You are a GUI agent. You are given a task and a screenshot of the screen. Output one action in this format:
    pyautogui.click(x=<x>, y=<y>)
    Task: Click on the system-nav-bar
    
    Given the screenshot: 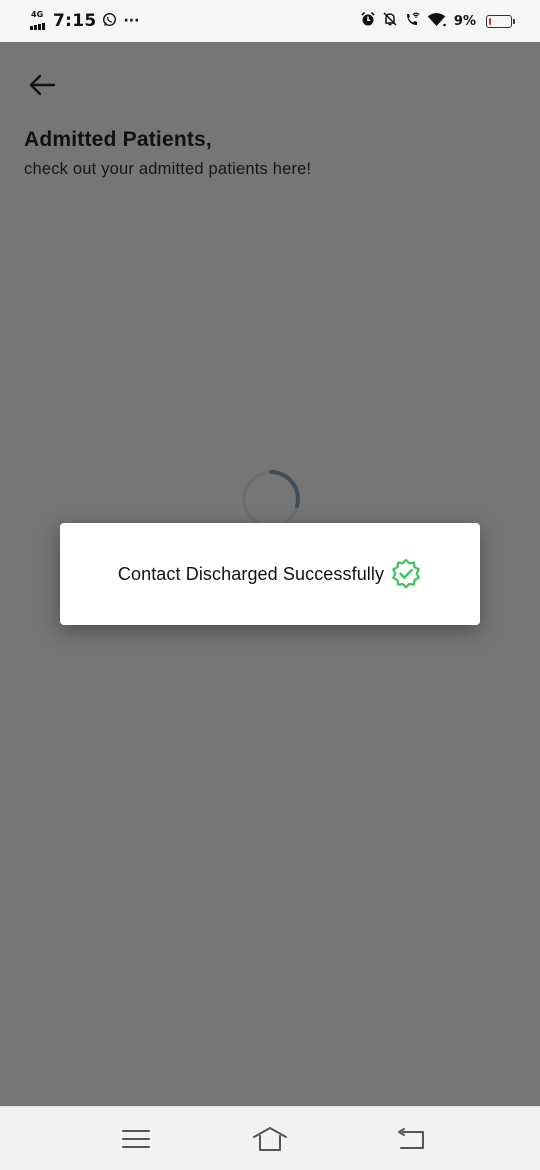 What is the action you would take?
    pyautogui.click(x=270, y=1138)
    